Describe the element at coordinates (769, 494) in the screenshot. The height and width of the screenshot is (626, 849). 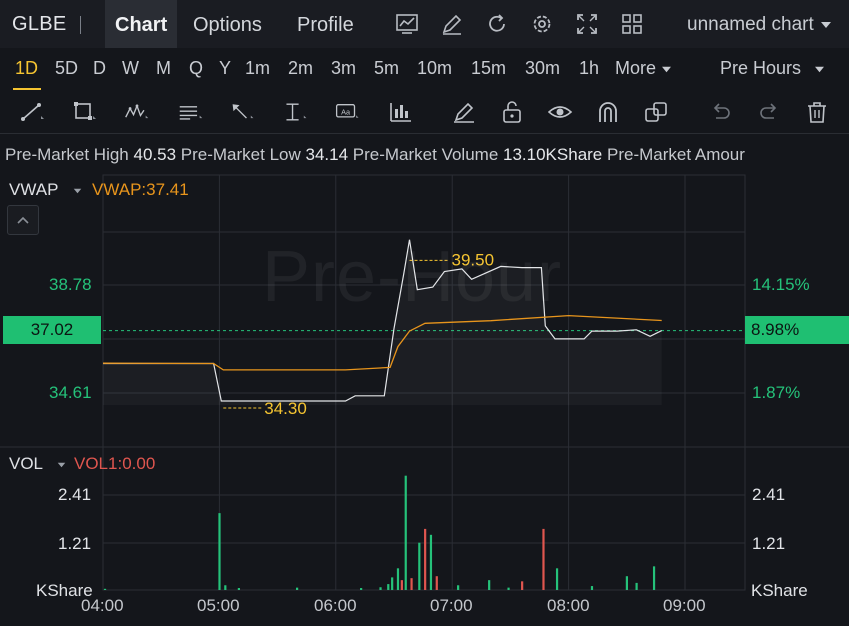
I see `volume-axis-label-right: 2.41` at that location.